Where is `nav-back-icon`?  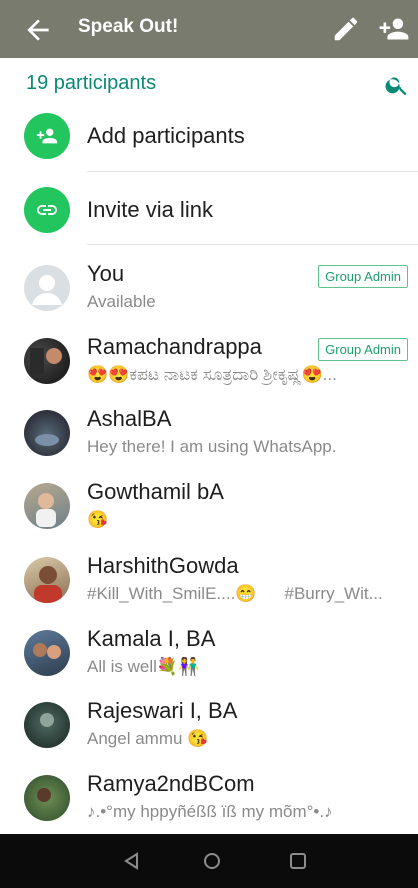
nav-back-icon is located at coordinates (132, 861).